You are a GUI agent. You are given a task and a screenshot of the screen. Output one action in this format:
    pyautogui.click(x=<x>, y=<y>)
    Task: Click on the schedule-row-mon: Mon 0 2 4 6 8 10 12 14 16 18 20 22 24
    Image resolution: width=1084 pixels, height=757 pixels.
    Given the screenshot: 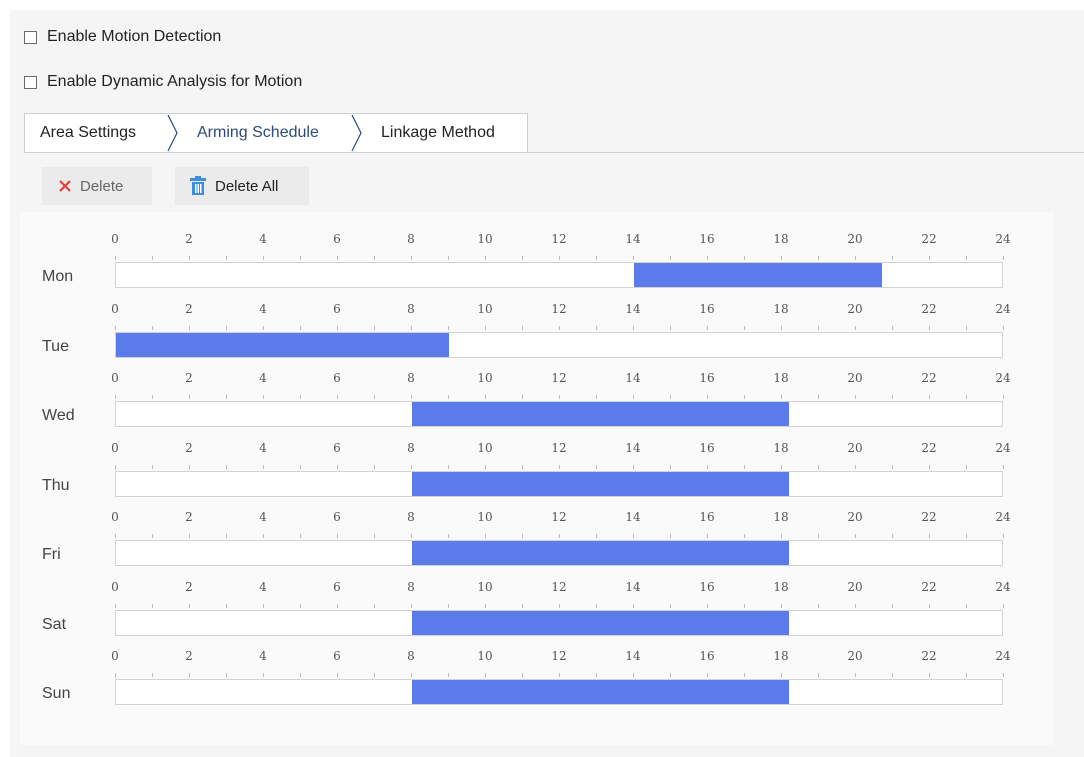 What is the action you would take?
    pyautogui.click(x=537, y=267)
    